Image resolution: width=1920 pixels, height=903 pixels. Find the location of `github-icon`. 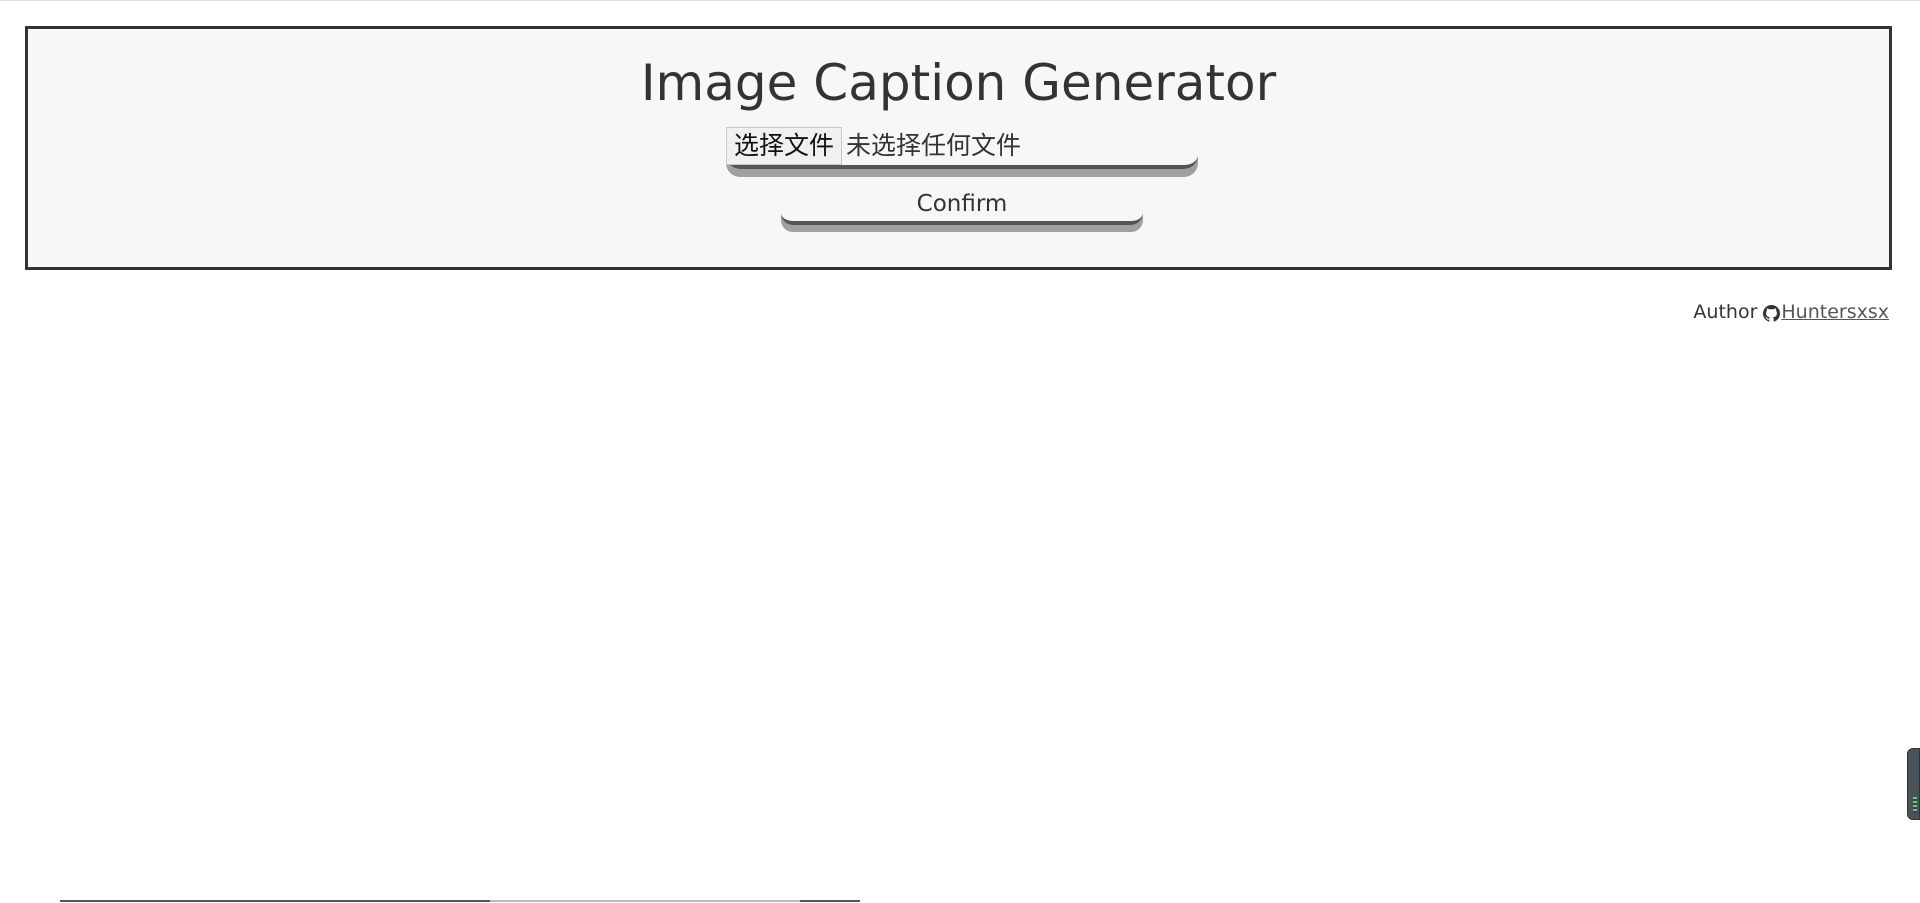

github-icon is located at coordinates (1772, 313).